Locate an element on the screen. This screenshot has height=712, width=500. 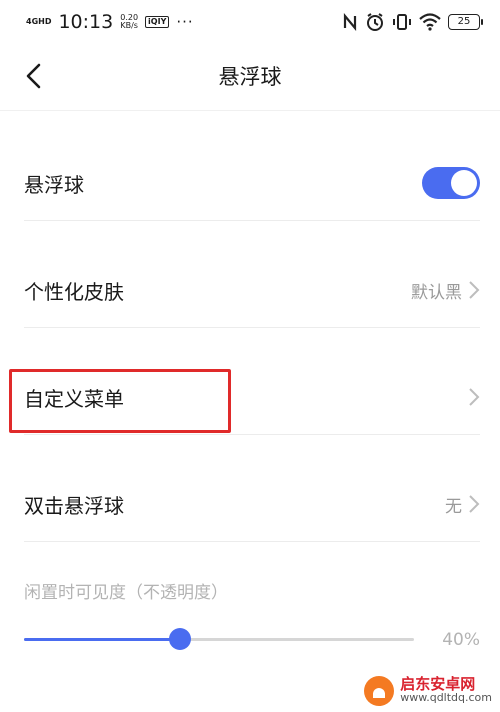
network-indicator: 4GHD is located at coordinates (39, 21).